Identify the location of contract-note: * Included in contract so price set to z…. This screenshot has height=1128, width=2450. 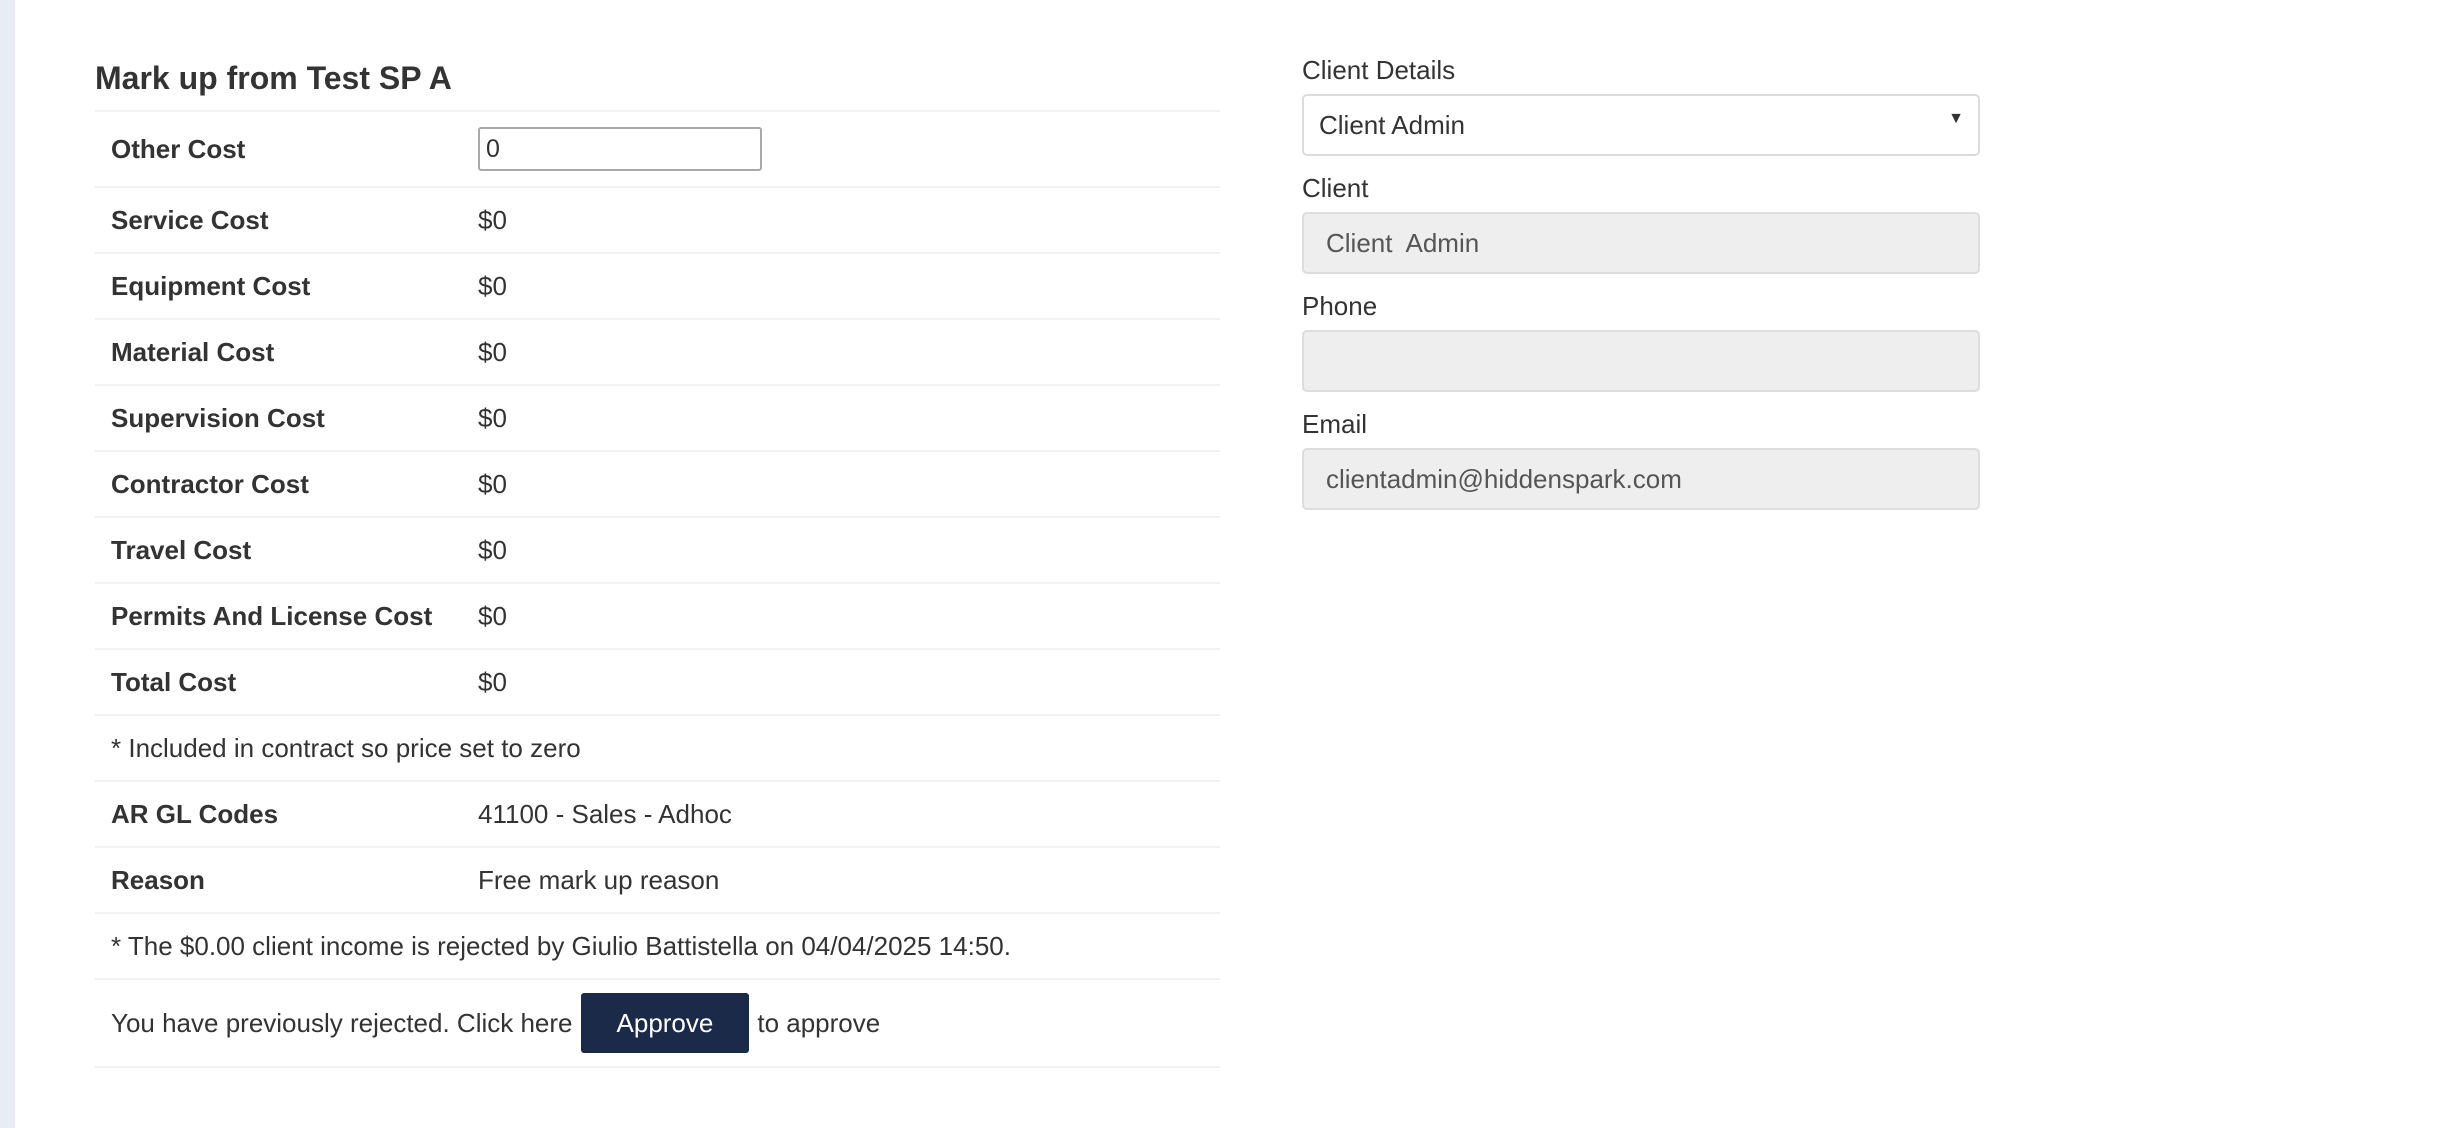
(346, 747).